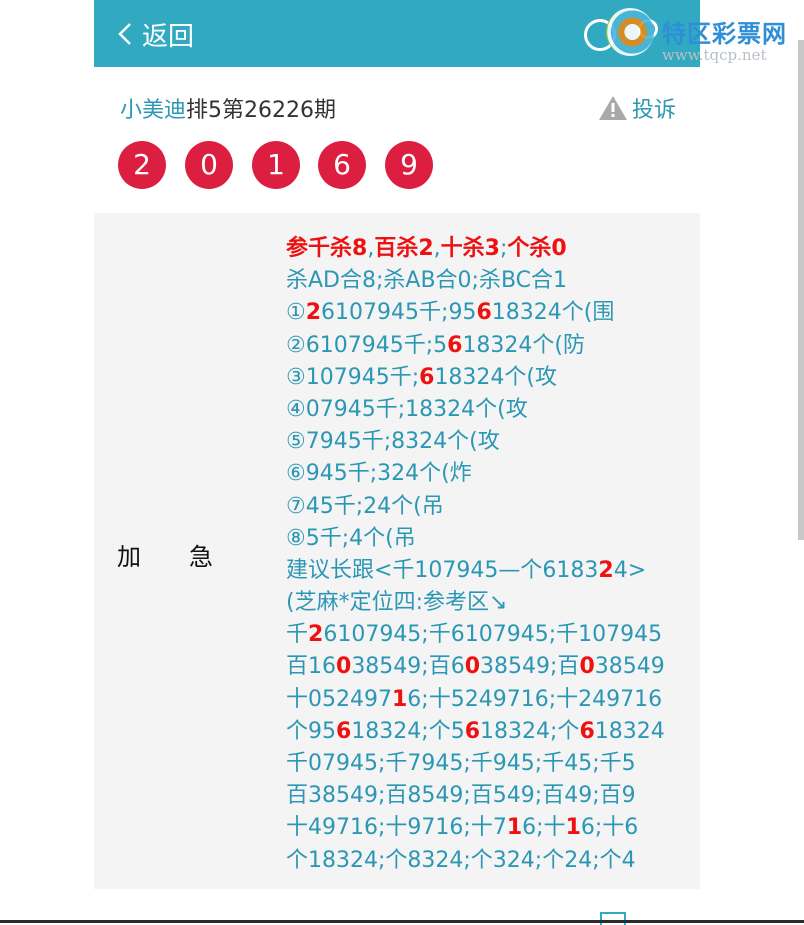  Describe the element at coordinates (478, 828) in the screenshot. I see `line-text: 6;十7` at that location.